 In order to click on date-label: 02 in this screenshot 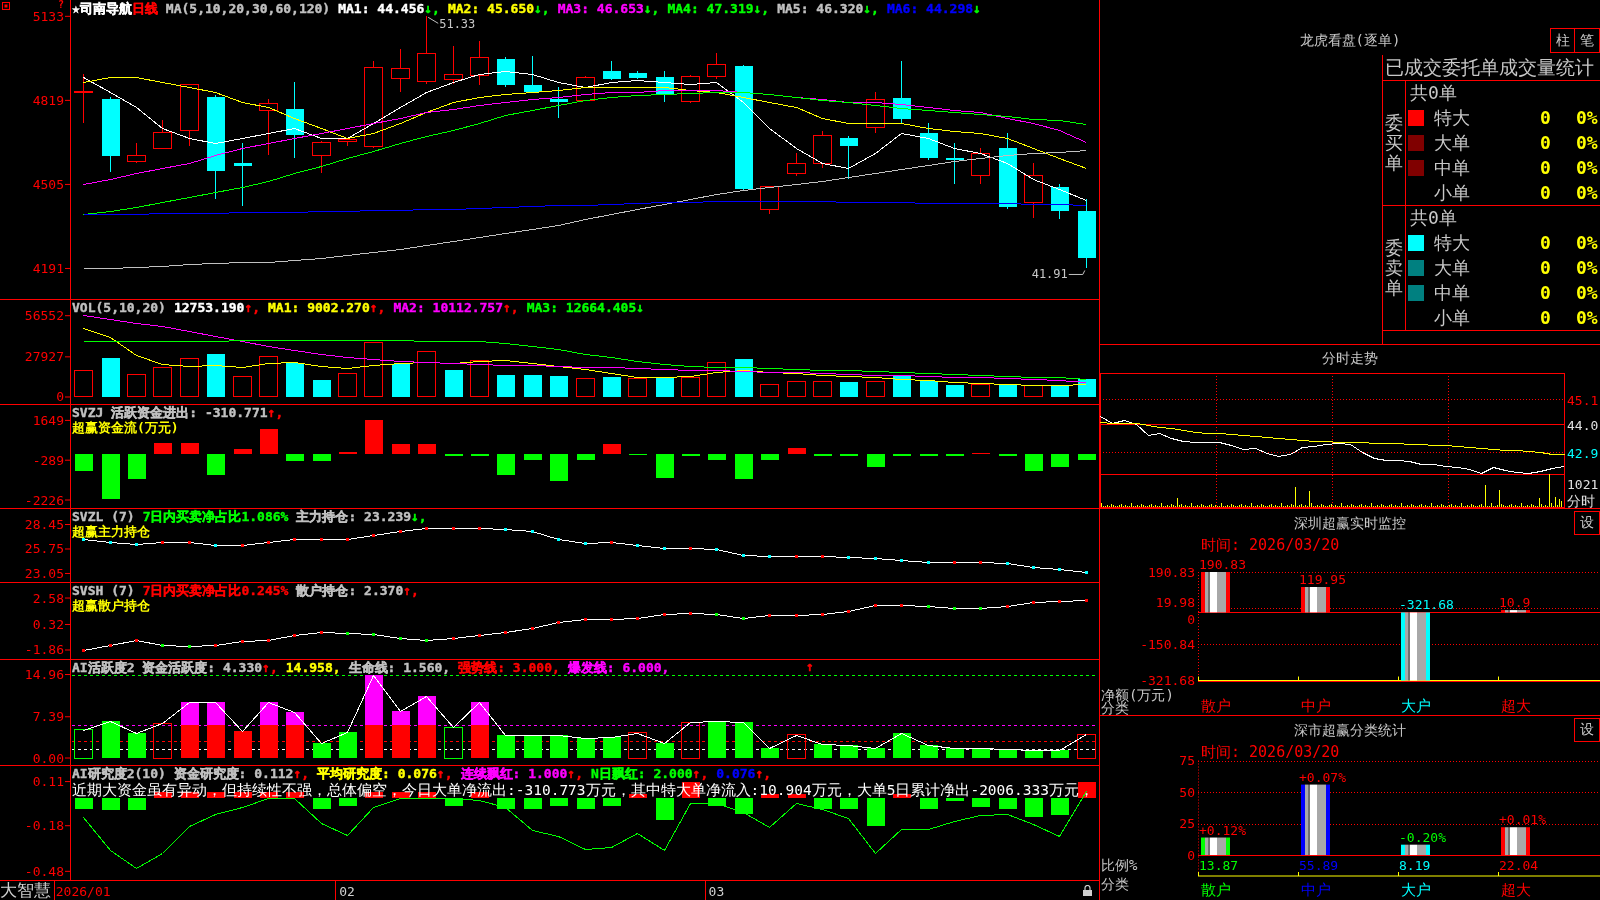, I will do `click(347, 891)`.